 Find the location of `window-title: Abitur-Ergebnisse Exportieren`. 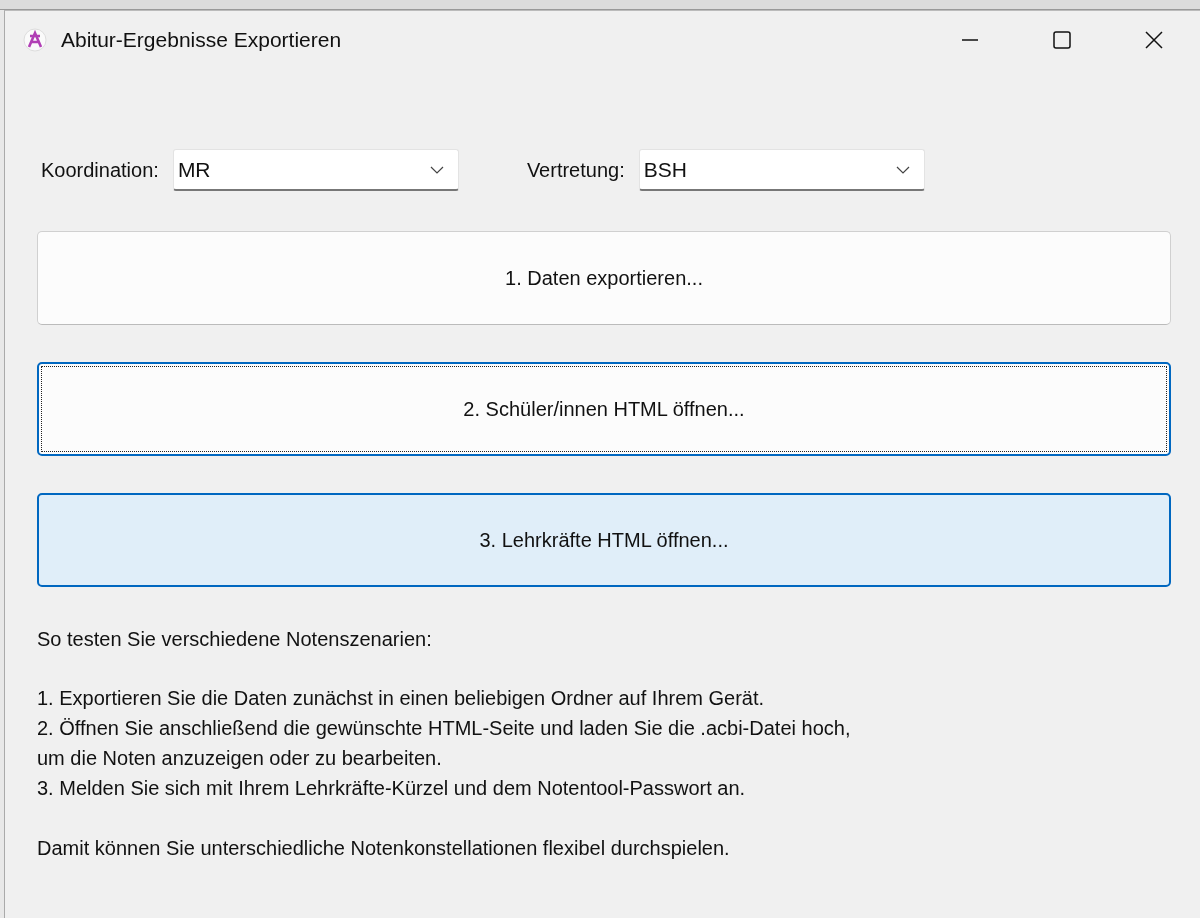

window-title: Abitur-Ergebnisse Exportieren is located at coordinates (202, 40).